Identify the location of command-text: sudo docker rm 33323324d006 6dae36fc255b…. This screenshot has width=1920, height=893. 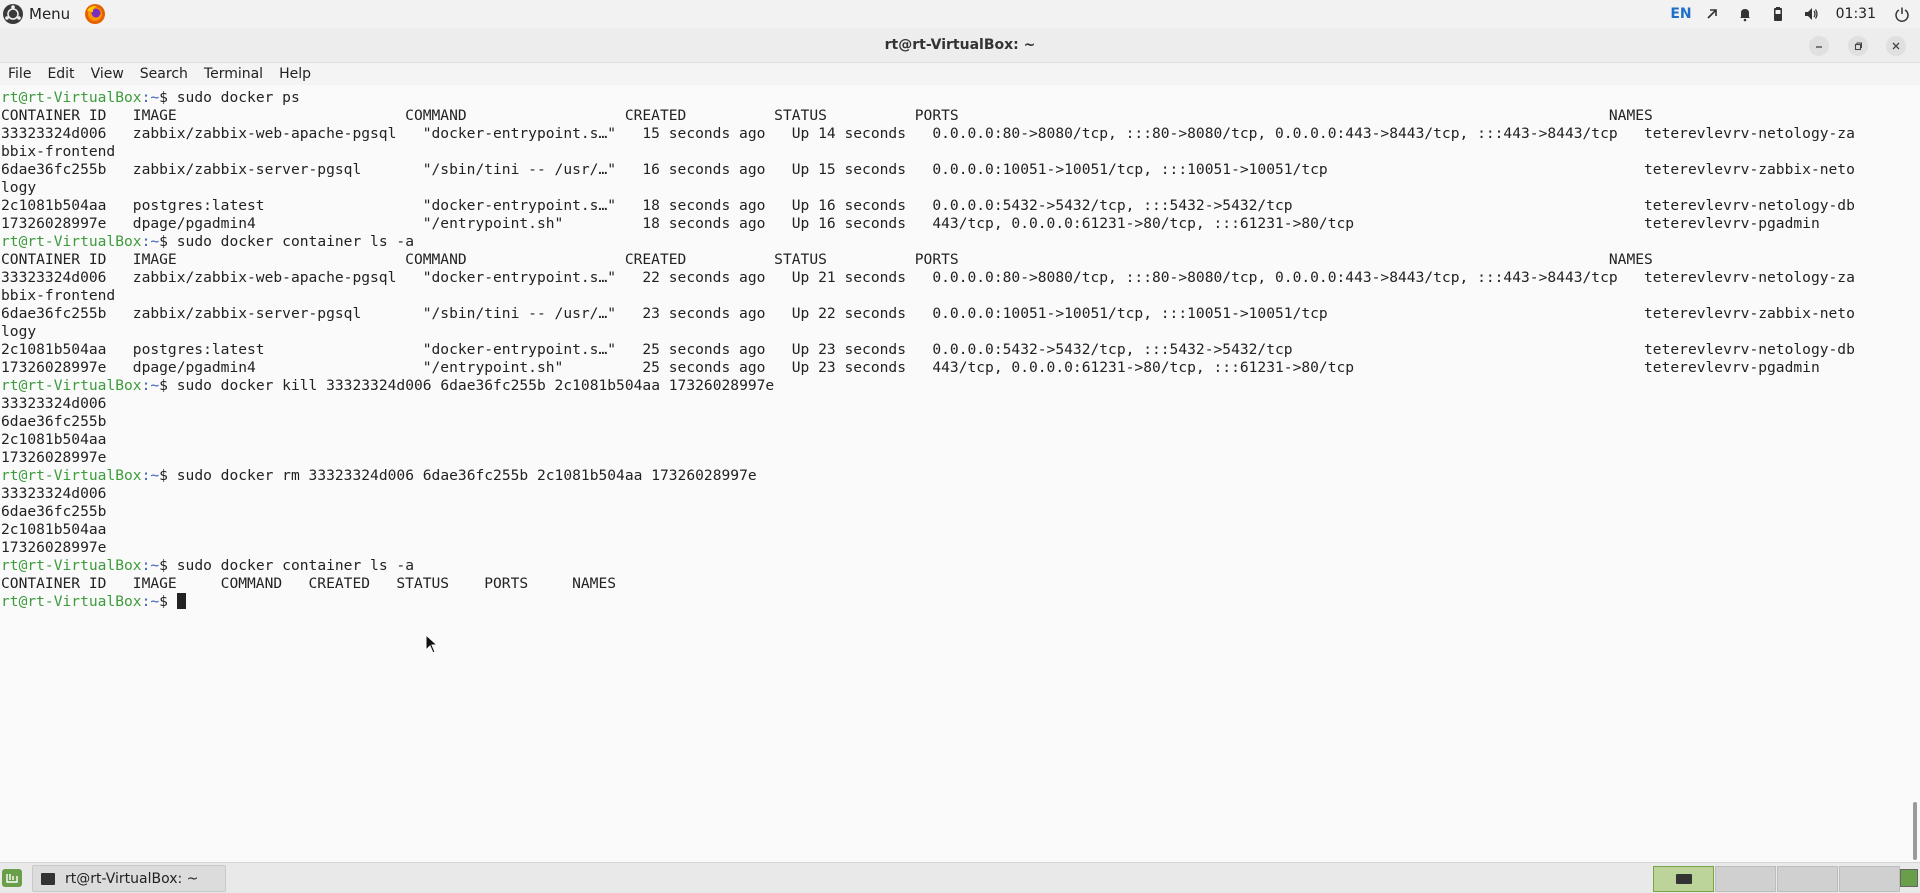
(466, 475).